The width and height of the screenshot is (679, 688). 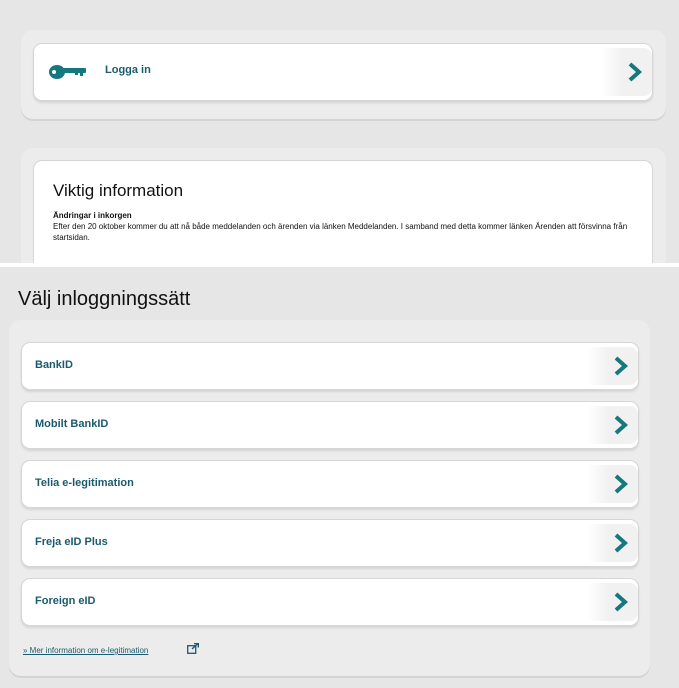 What do you see at coordinates (104, 299) in the screenshot?
I see `section-title: Välj inloggningssätt` at bounding box center [104, 299].